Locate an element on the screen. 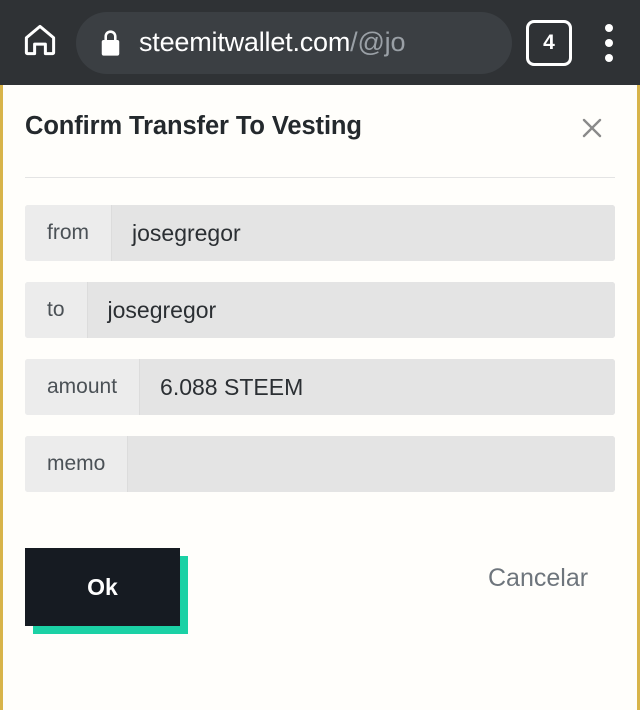  field-label-amount: amount is located at coordinates (83, 387).